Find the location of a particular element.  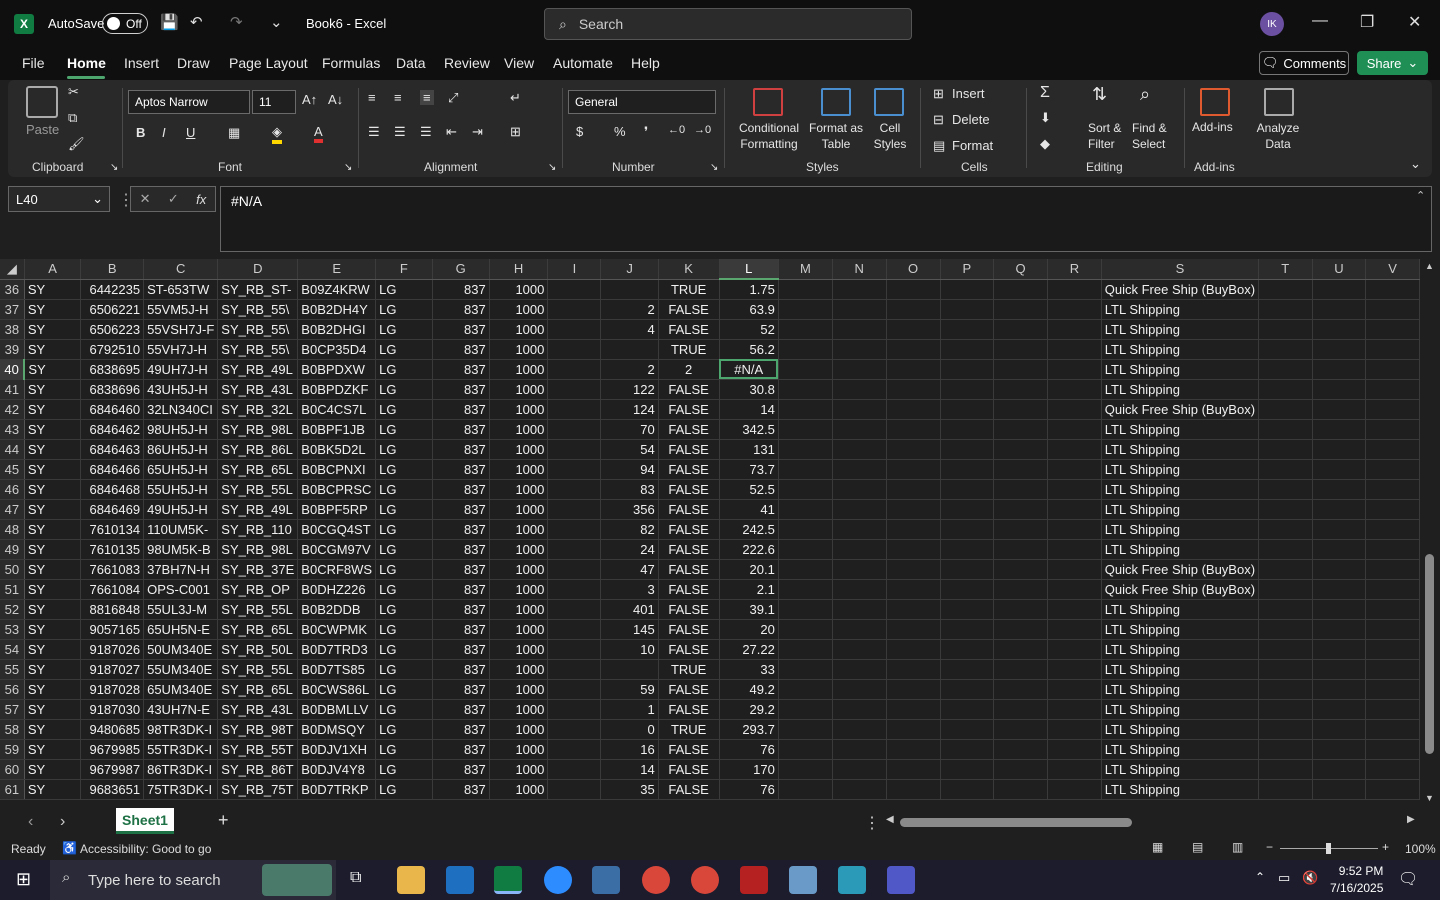

comma-style-icon: ❜ is located at coordinates (646, 132).